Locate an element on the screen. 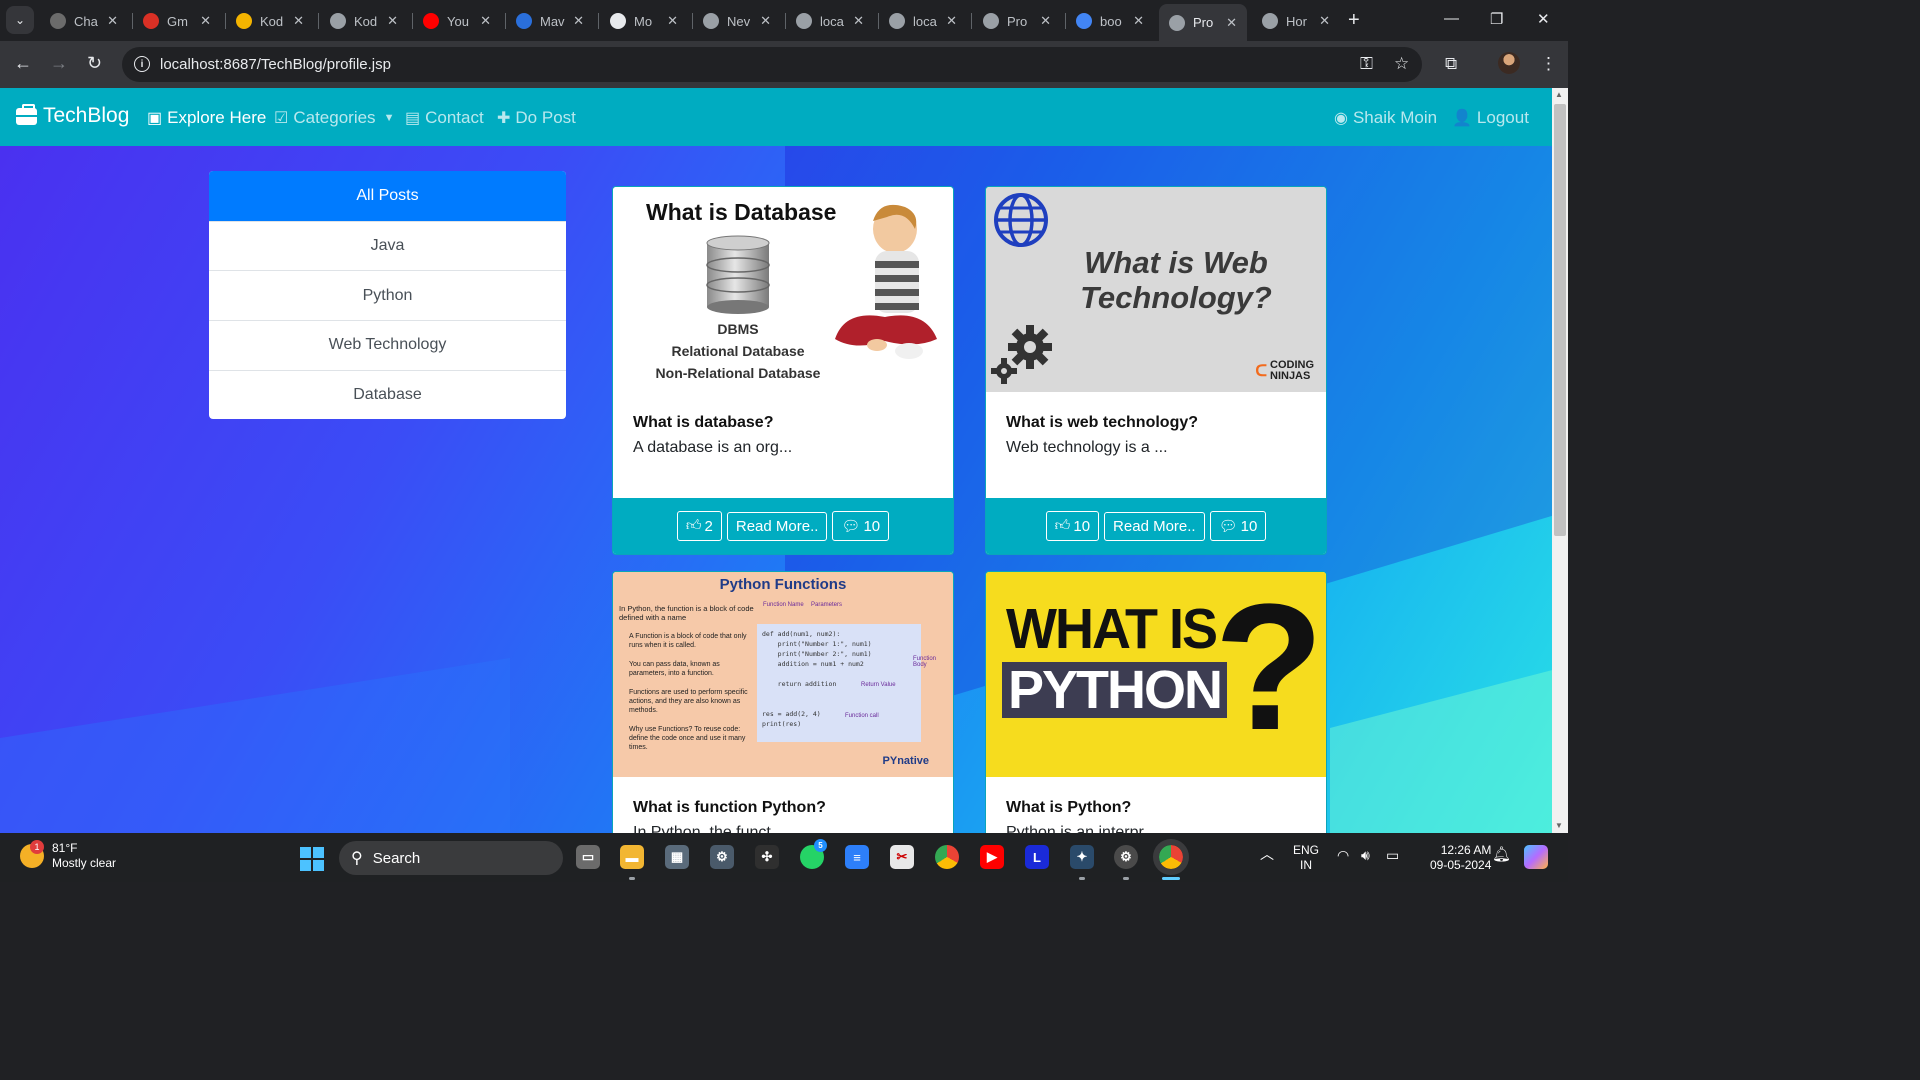 The width and height of the screenshot is (1920, 1080). password-key-icon: ⚿ is located at coordinates (1366, 64).